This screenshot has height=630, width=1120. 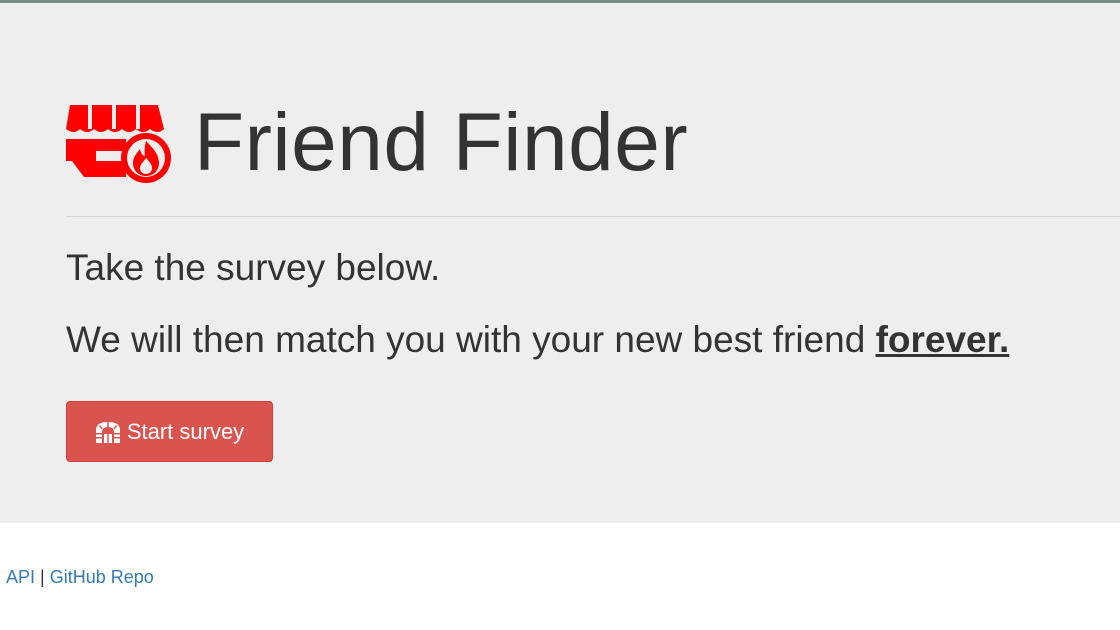 I want to click on store-fire-icon, so click(x=118, y=144).